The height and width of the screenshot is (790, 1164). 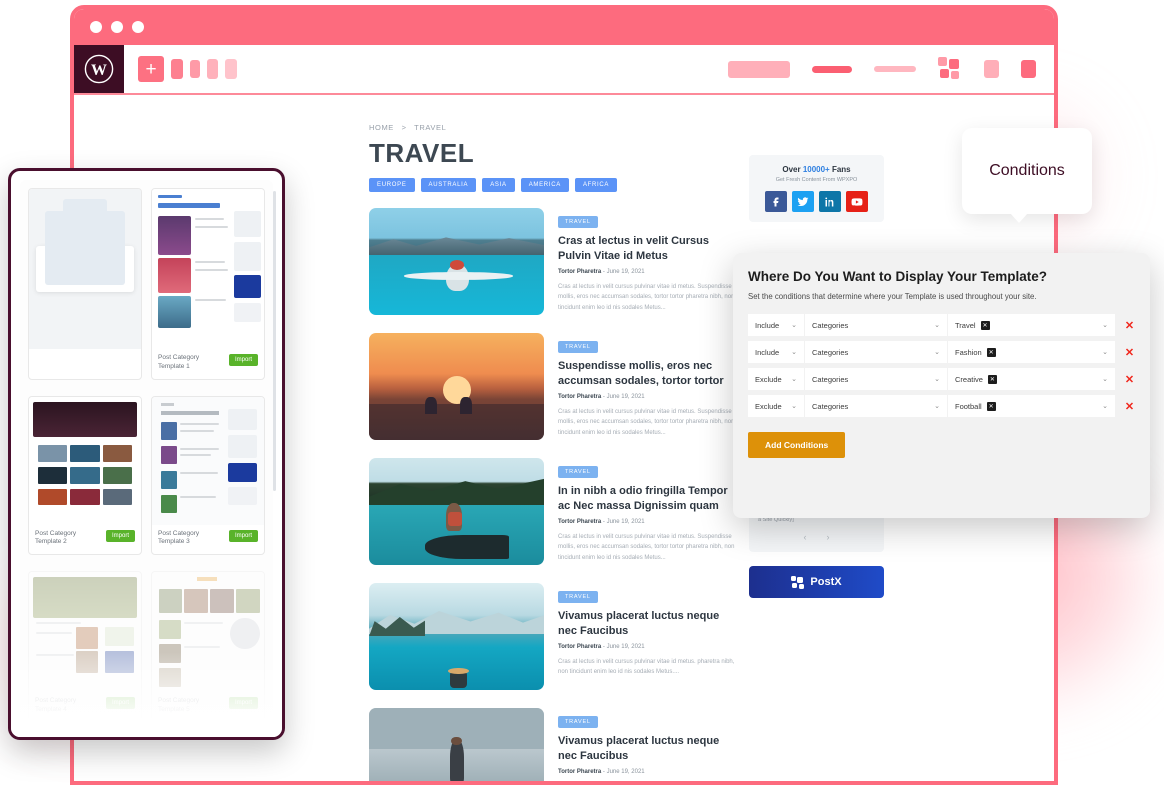 What do you see at coordinates (85, 647) in the screenshot?
I see `template-card: Post Category Template 4 Import` at bounding box center [85, 647].